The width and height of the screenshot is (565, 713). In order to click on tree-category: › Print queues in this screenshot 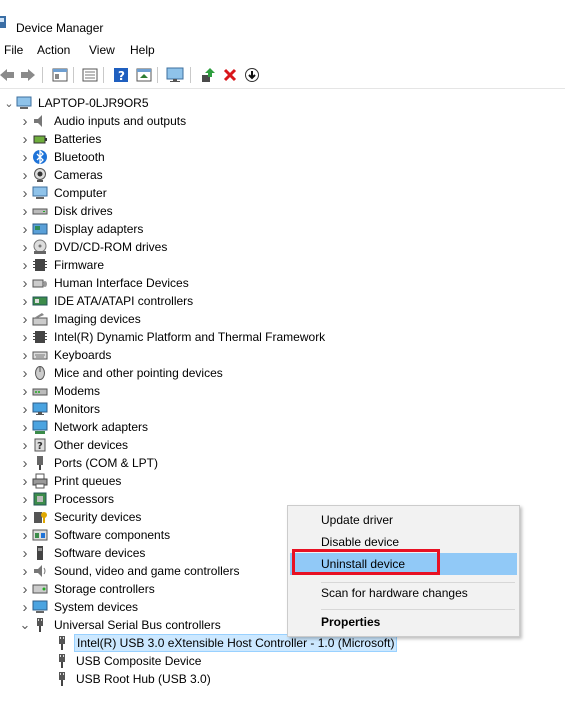, I will do `click(70, 481)`.